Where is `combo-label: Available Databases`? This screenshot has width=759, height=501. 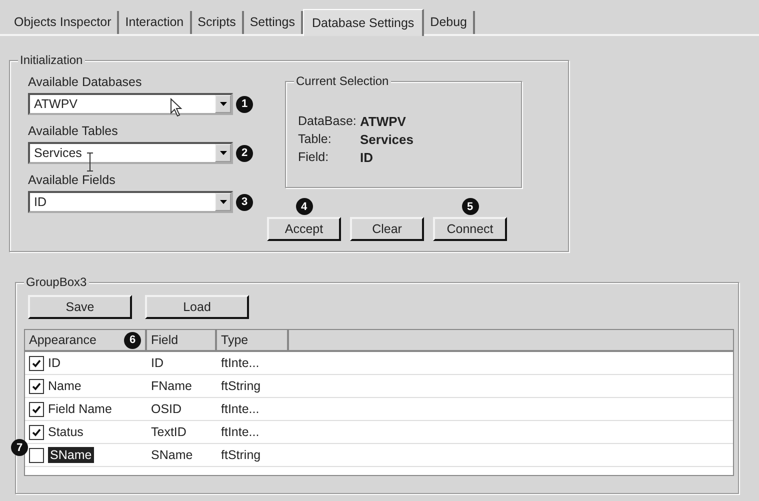 combo-label: Available Databases is located at coordinates (85, 83).